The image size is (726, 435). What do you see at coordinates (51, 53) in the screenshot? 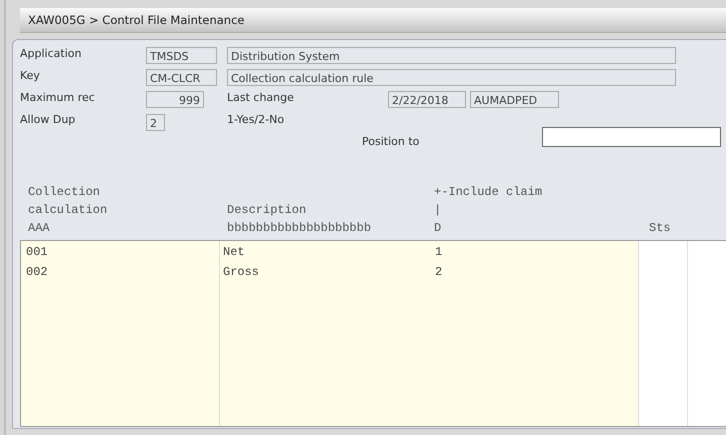
I see `field-label: Application` at bounding box center [51, 53].